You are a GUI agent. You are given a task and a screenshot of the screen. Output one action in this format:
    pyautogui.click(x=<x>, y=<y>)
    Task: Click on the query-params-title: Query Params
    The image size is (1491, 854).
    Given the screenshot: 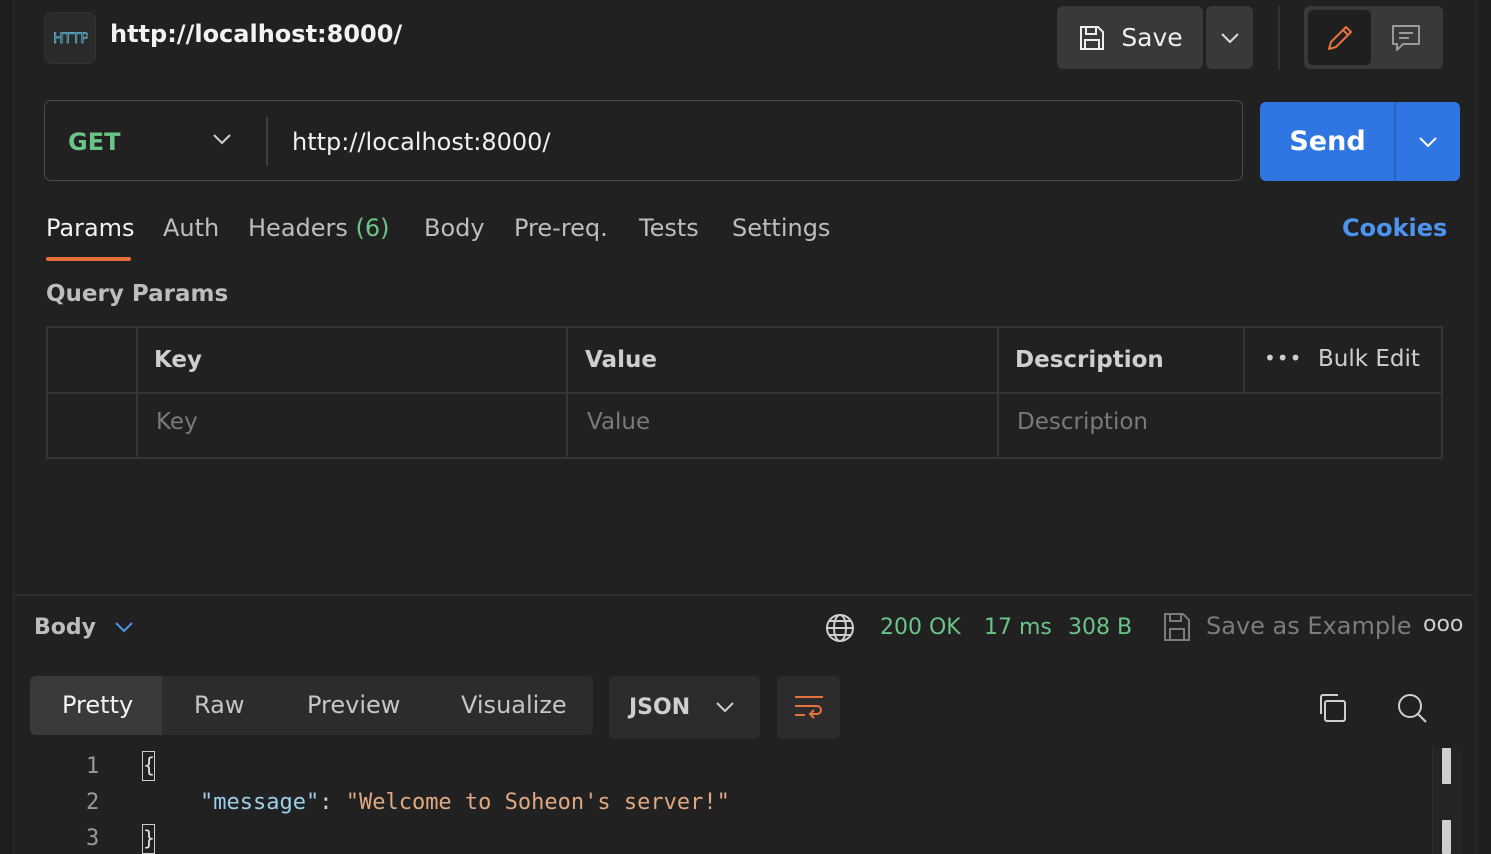 What is the action you would take?
    pyautogui.click(x=137, y=294)
    